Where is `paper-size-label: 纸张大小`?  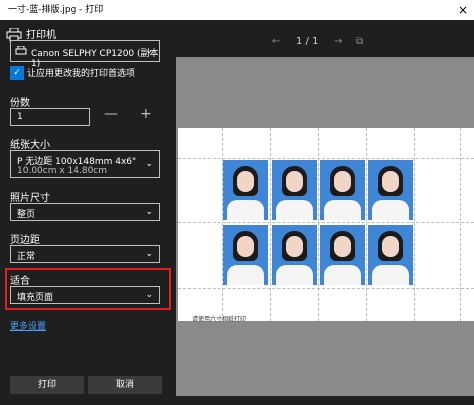 paper-size-label: 纸张大小 is located at coordinates (30, 145).